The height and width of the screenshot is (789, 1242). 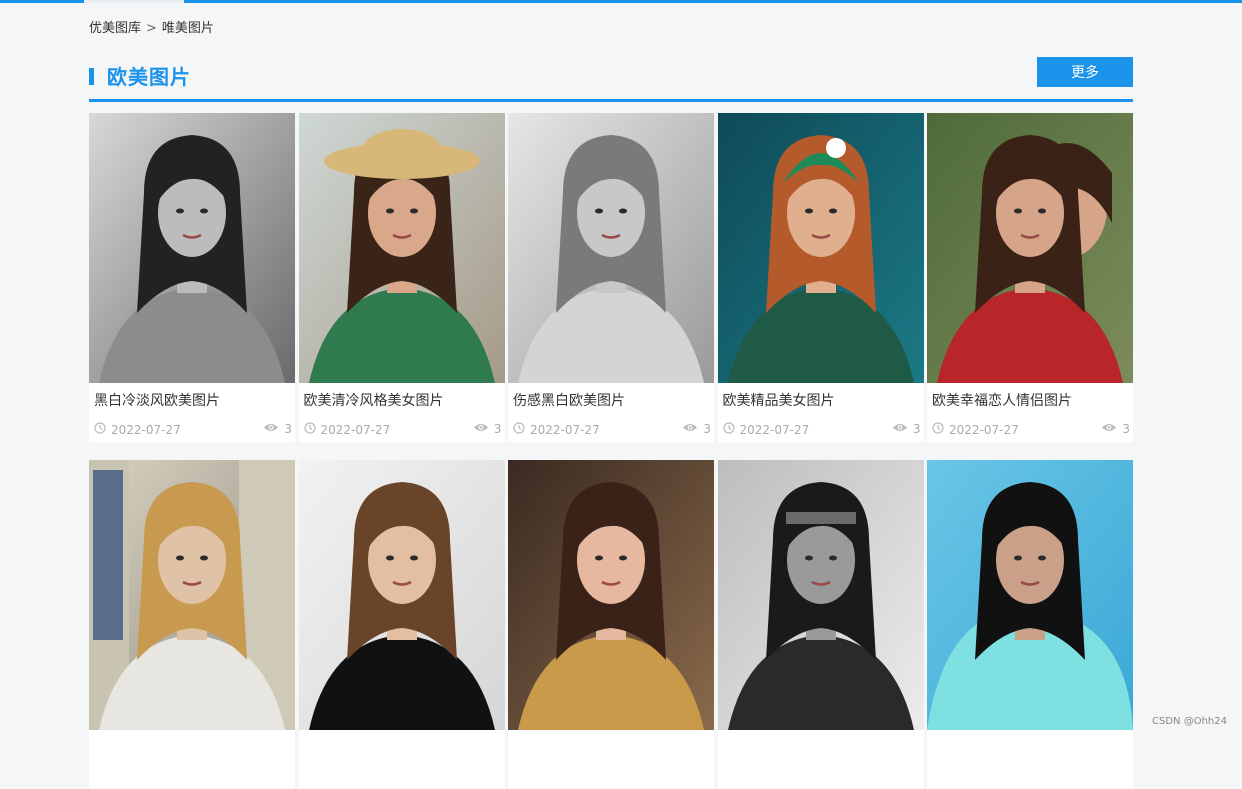 What do you see at coordinates (115, 28) in the screenshot?
I see `breadcrumb-home-link: 优美图库` at bounding box center [115, 28].